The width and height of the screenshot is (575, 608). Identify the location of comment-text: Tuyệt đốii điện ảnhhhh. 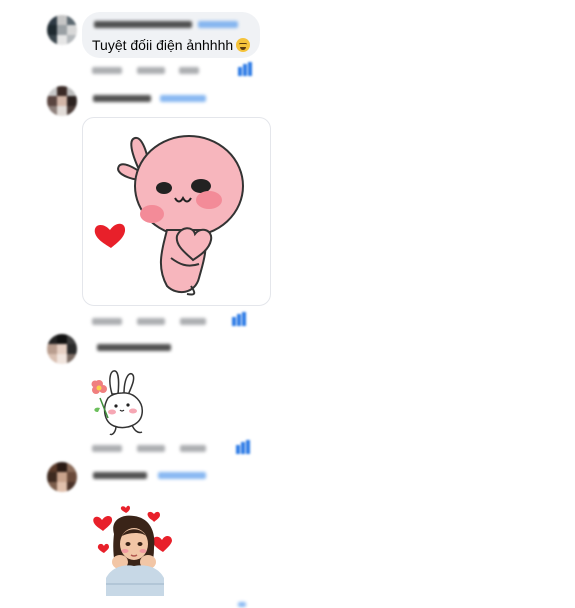
(171, 45).